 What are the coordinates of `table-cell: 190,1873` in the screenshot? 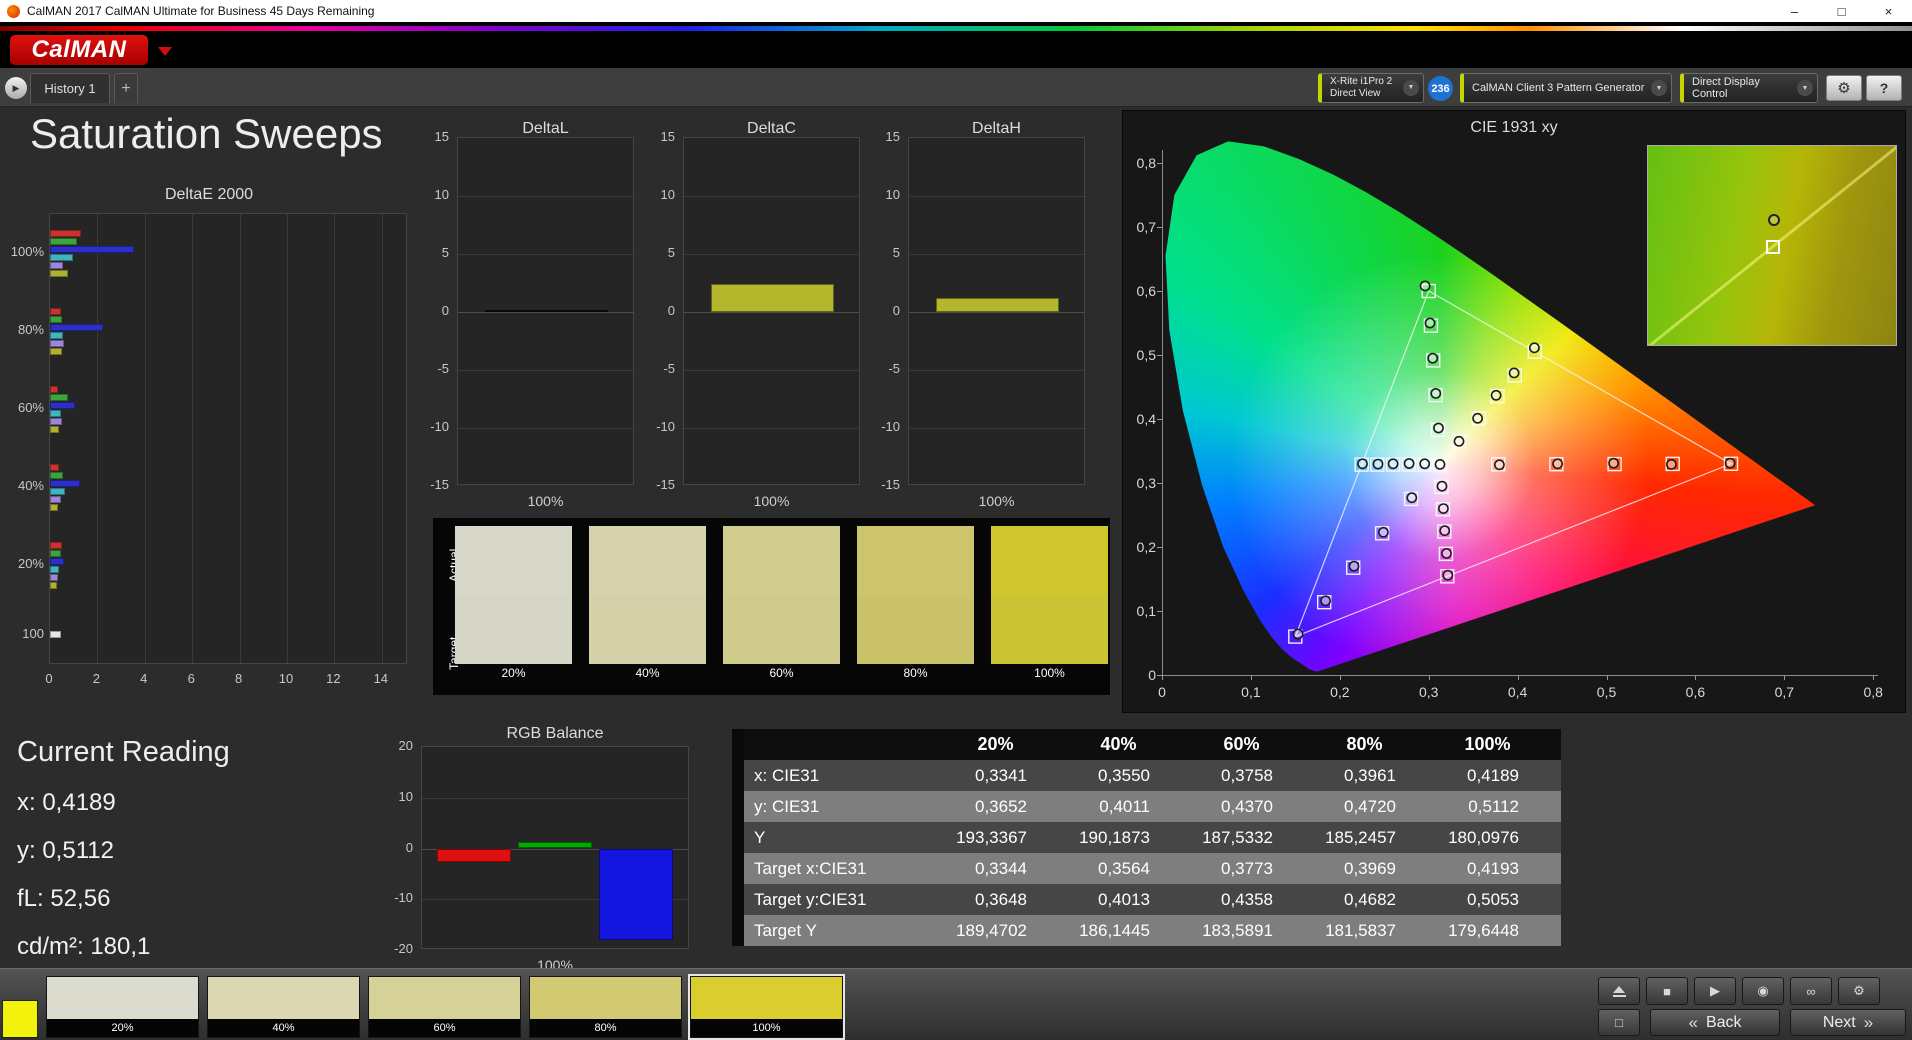 It's located at (1114, 837).